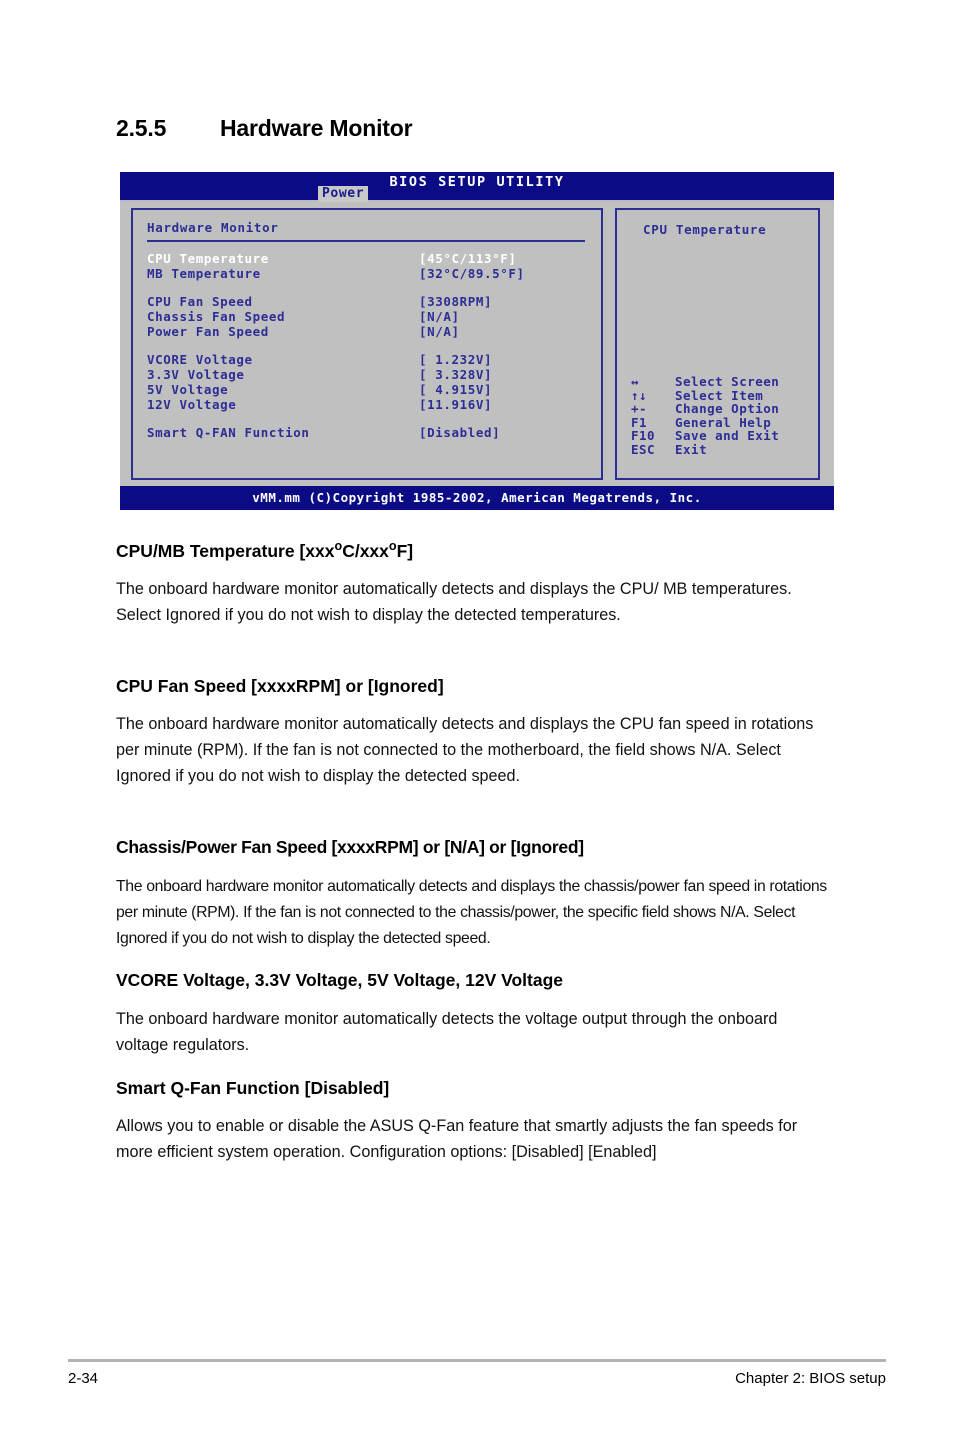 This screenshot has height=1438, width=954. Describe the element at coordinates (316, 128) in the screenshot. I see `section-title: Hardware Monitor` at that location.